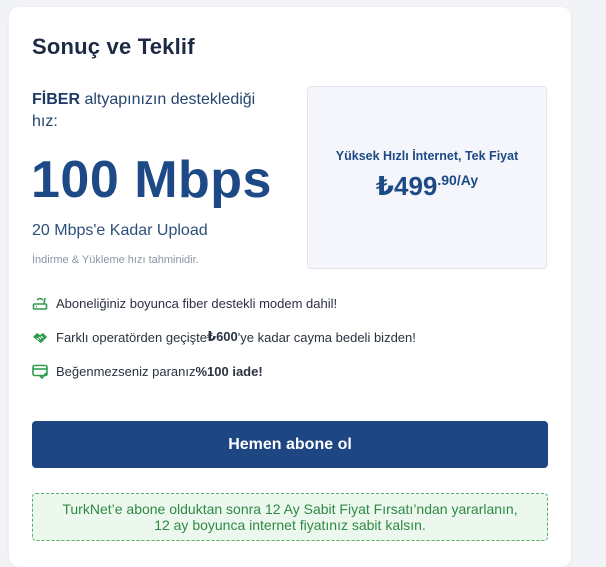 The width and height of the screenshot is (606, 567). I want to click on feature-text-before: Farklı operatörden geçişte, so click(132, 337).